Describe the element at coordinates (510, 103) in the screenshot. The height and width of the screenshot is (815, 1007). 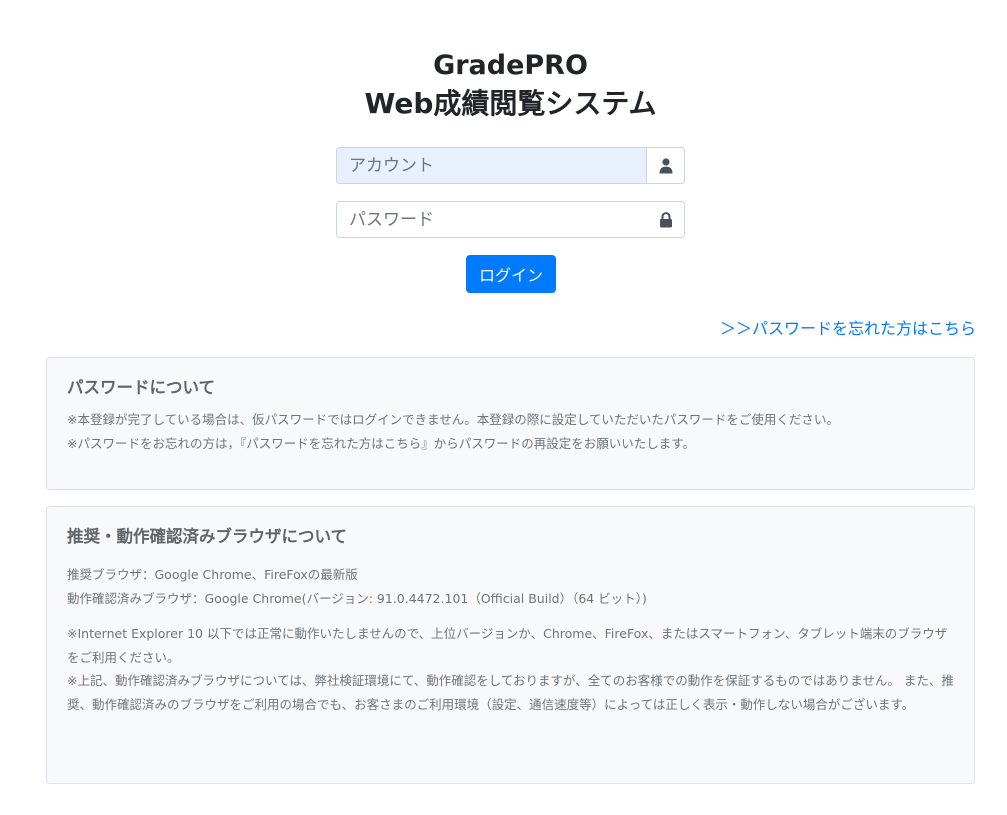
I see `app-subtitle: Web成績閲覧システム` at that location.